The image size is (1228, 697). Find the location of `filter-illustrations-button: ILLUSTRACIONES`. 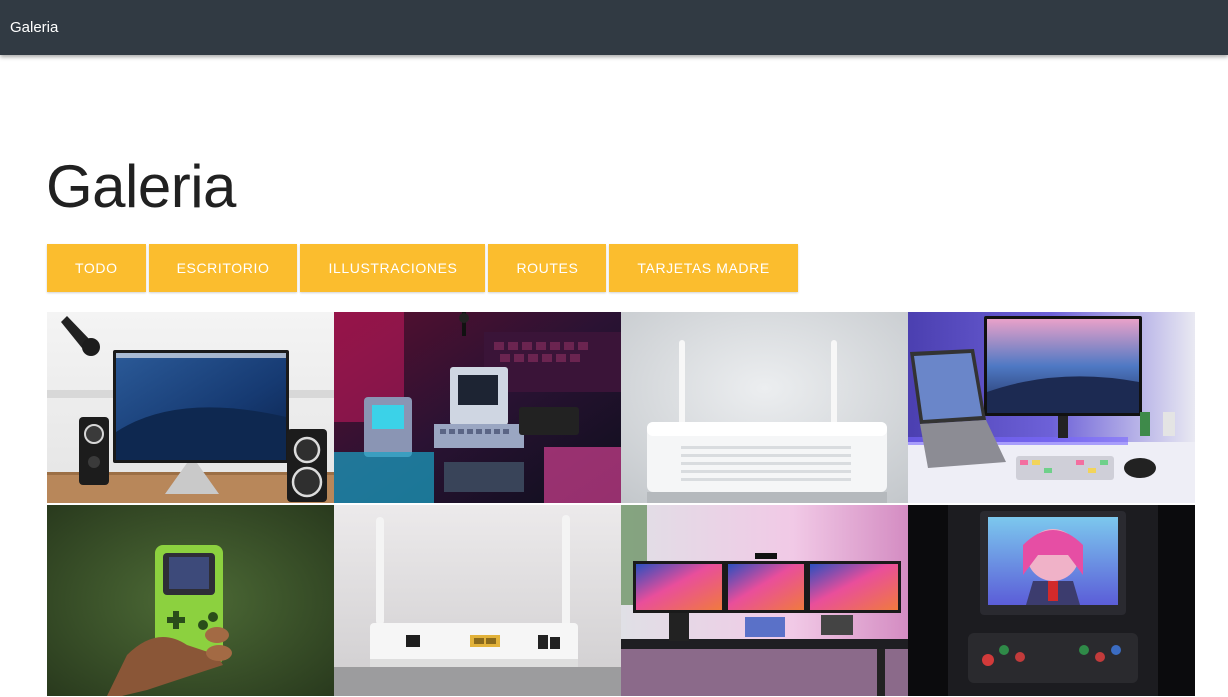

filter-illustrations-button: ILLUSTRACIONES is located at coordinates (393, 268).